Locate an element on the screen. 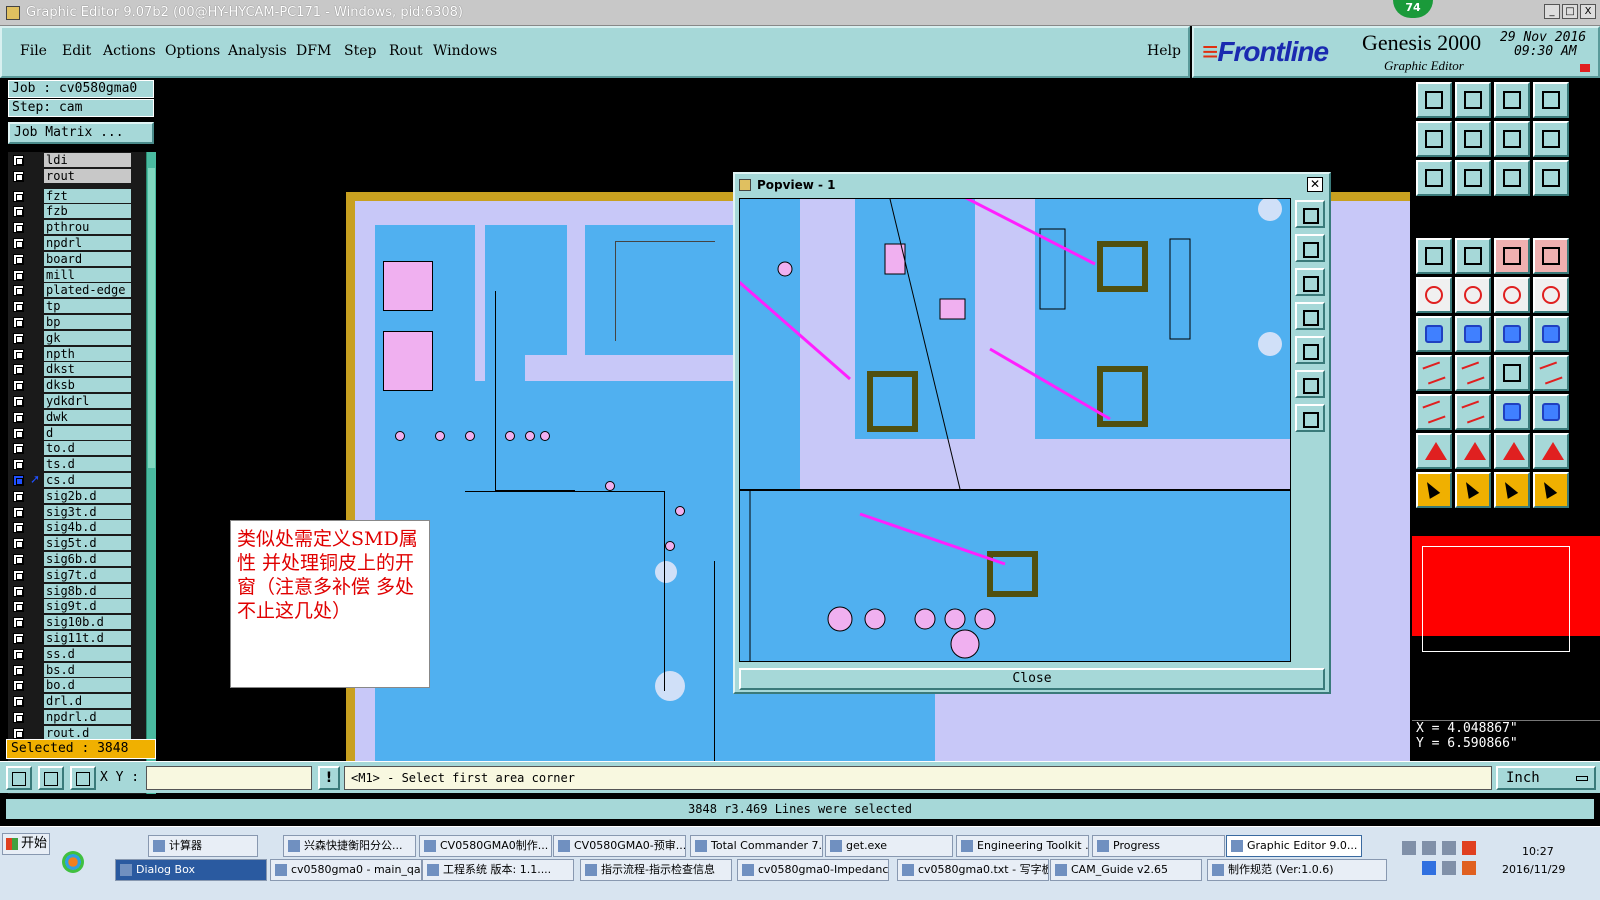 This screenshot has height=900, width=1600. layer-row: bp is located at coordinates (77, 322).